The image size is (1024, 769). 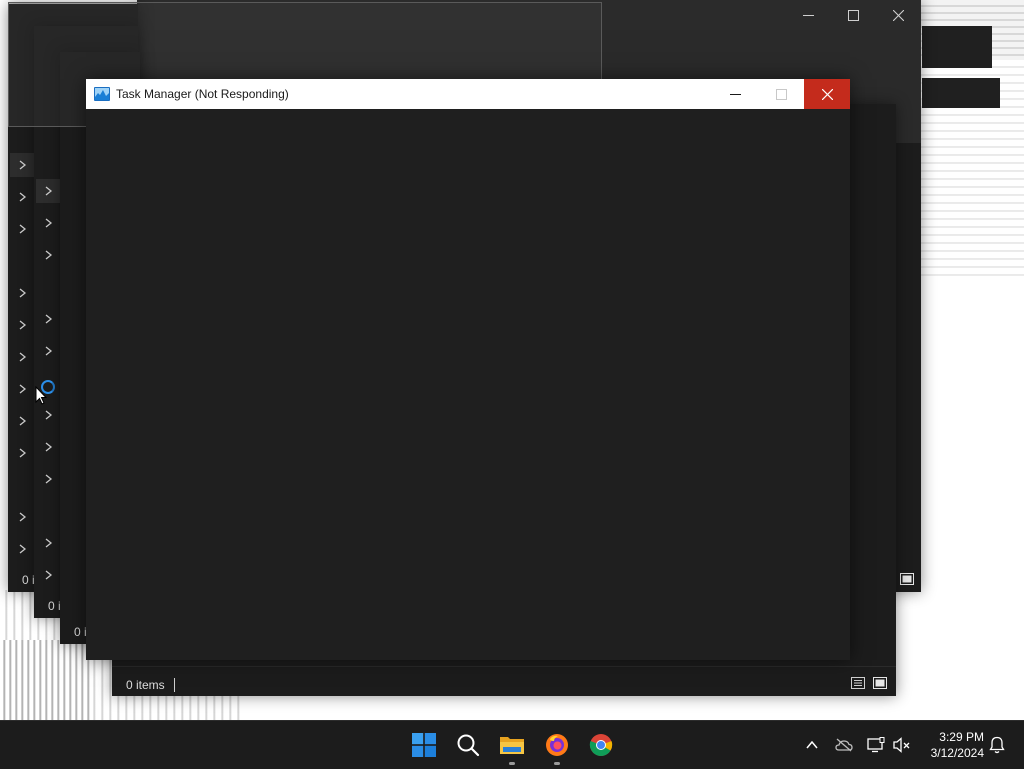 I want to click on search-icon, so click(x=468, y=745).